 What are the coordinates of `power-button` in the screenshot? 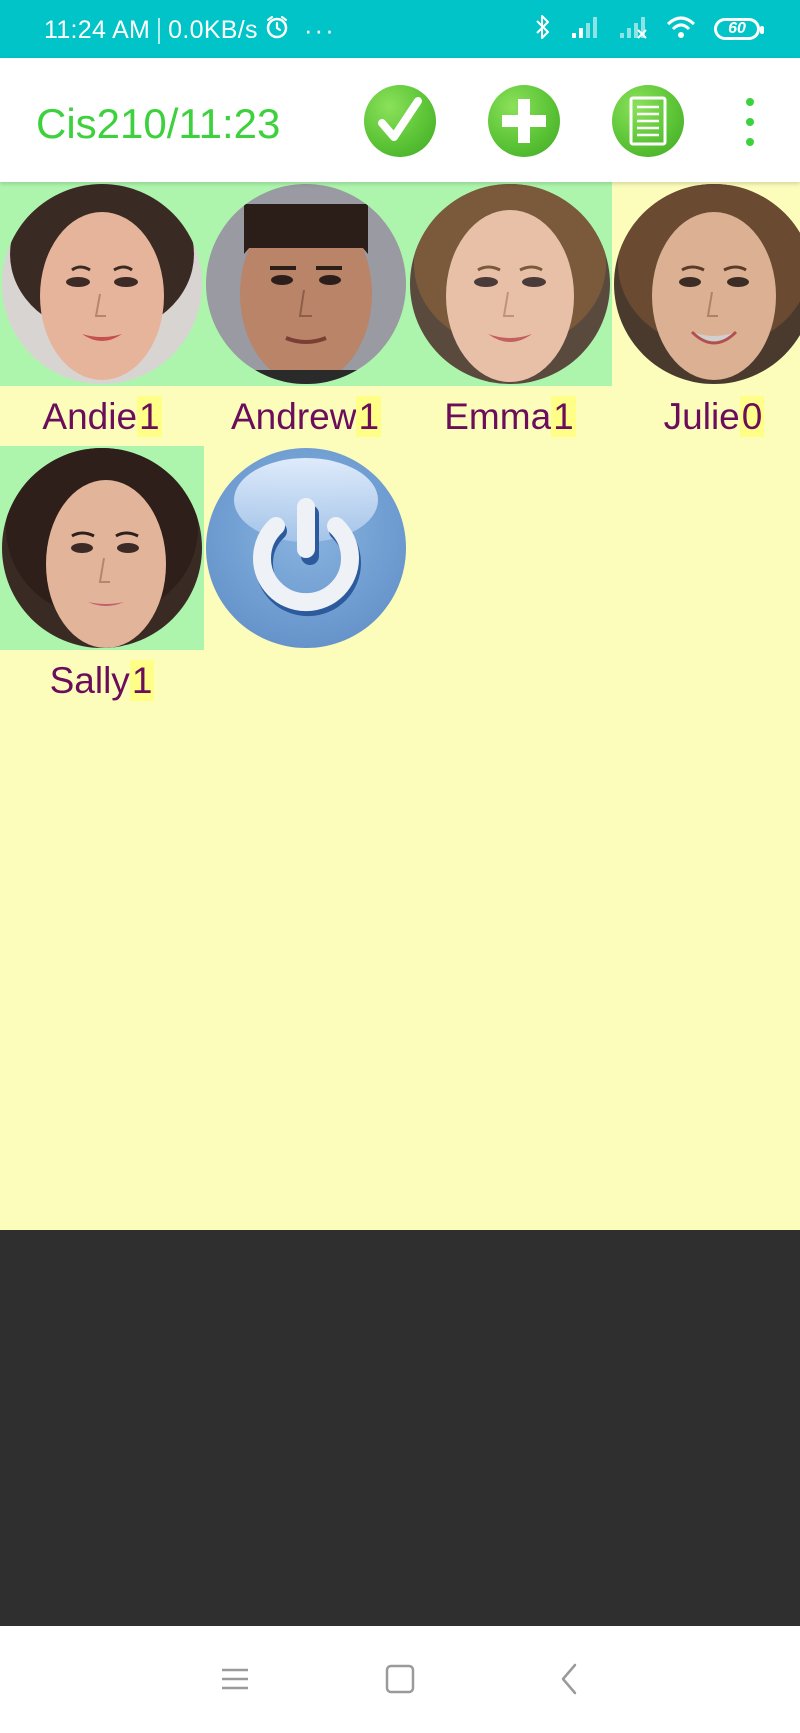 It's located at (306, 548).